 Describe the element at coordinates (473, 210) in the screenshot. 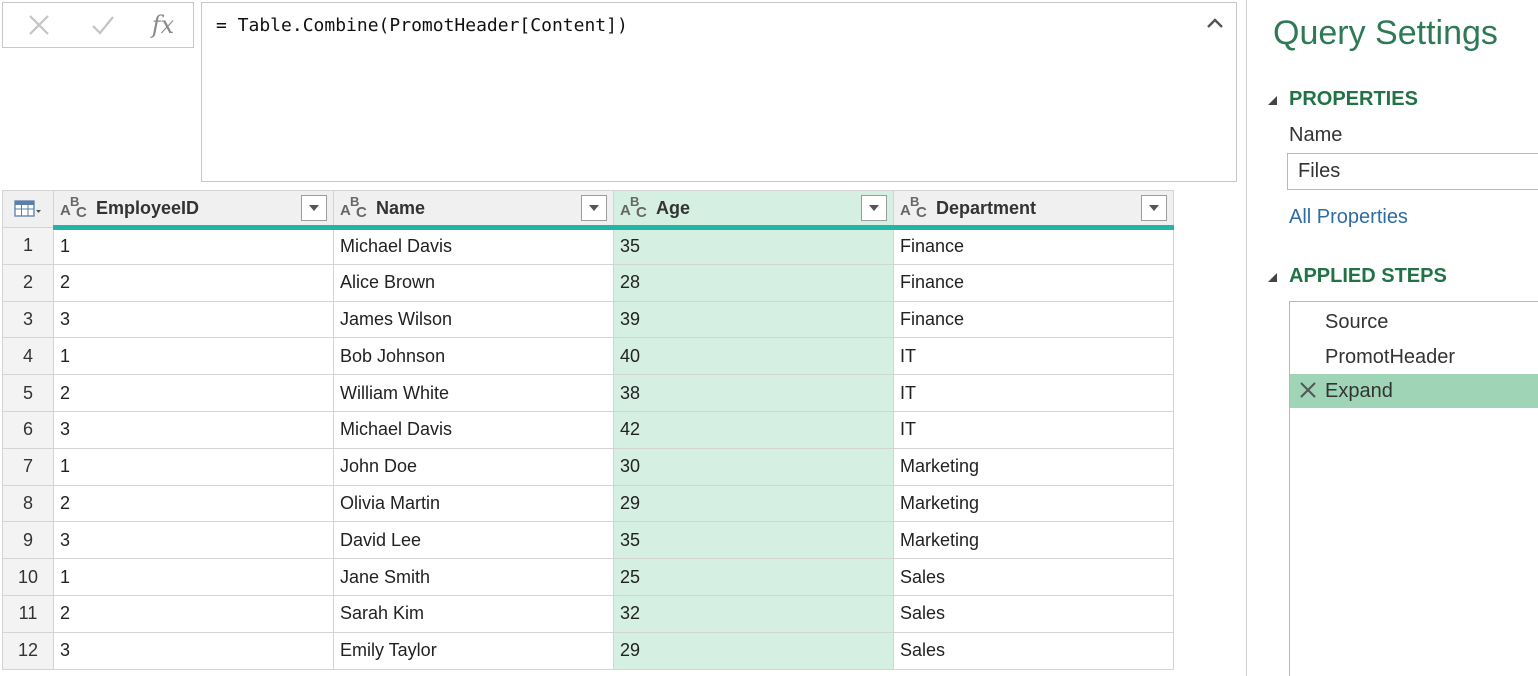

I see `column-header-name: ABC Name` at that location.